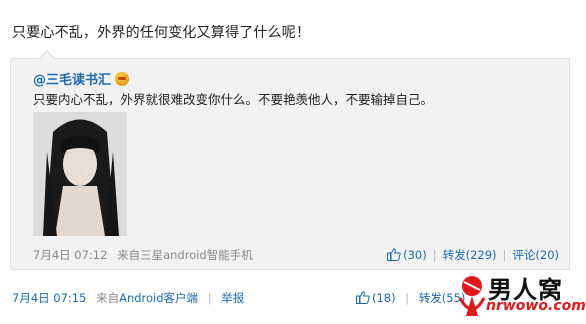  I want to click on quoted-comment-button: 评论(20), so click(535, 255).